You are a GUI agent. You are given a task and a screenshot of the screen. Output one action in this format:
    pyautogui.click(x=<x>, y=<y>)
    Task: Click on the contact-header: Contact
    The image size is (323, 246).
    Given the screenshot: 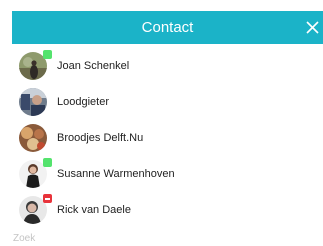 What is the action you would take?
    pyautogui.click(x=167, y=27)
    